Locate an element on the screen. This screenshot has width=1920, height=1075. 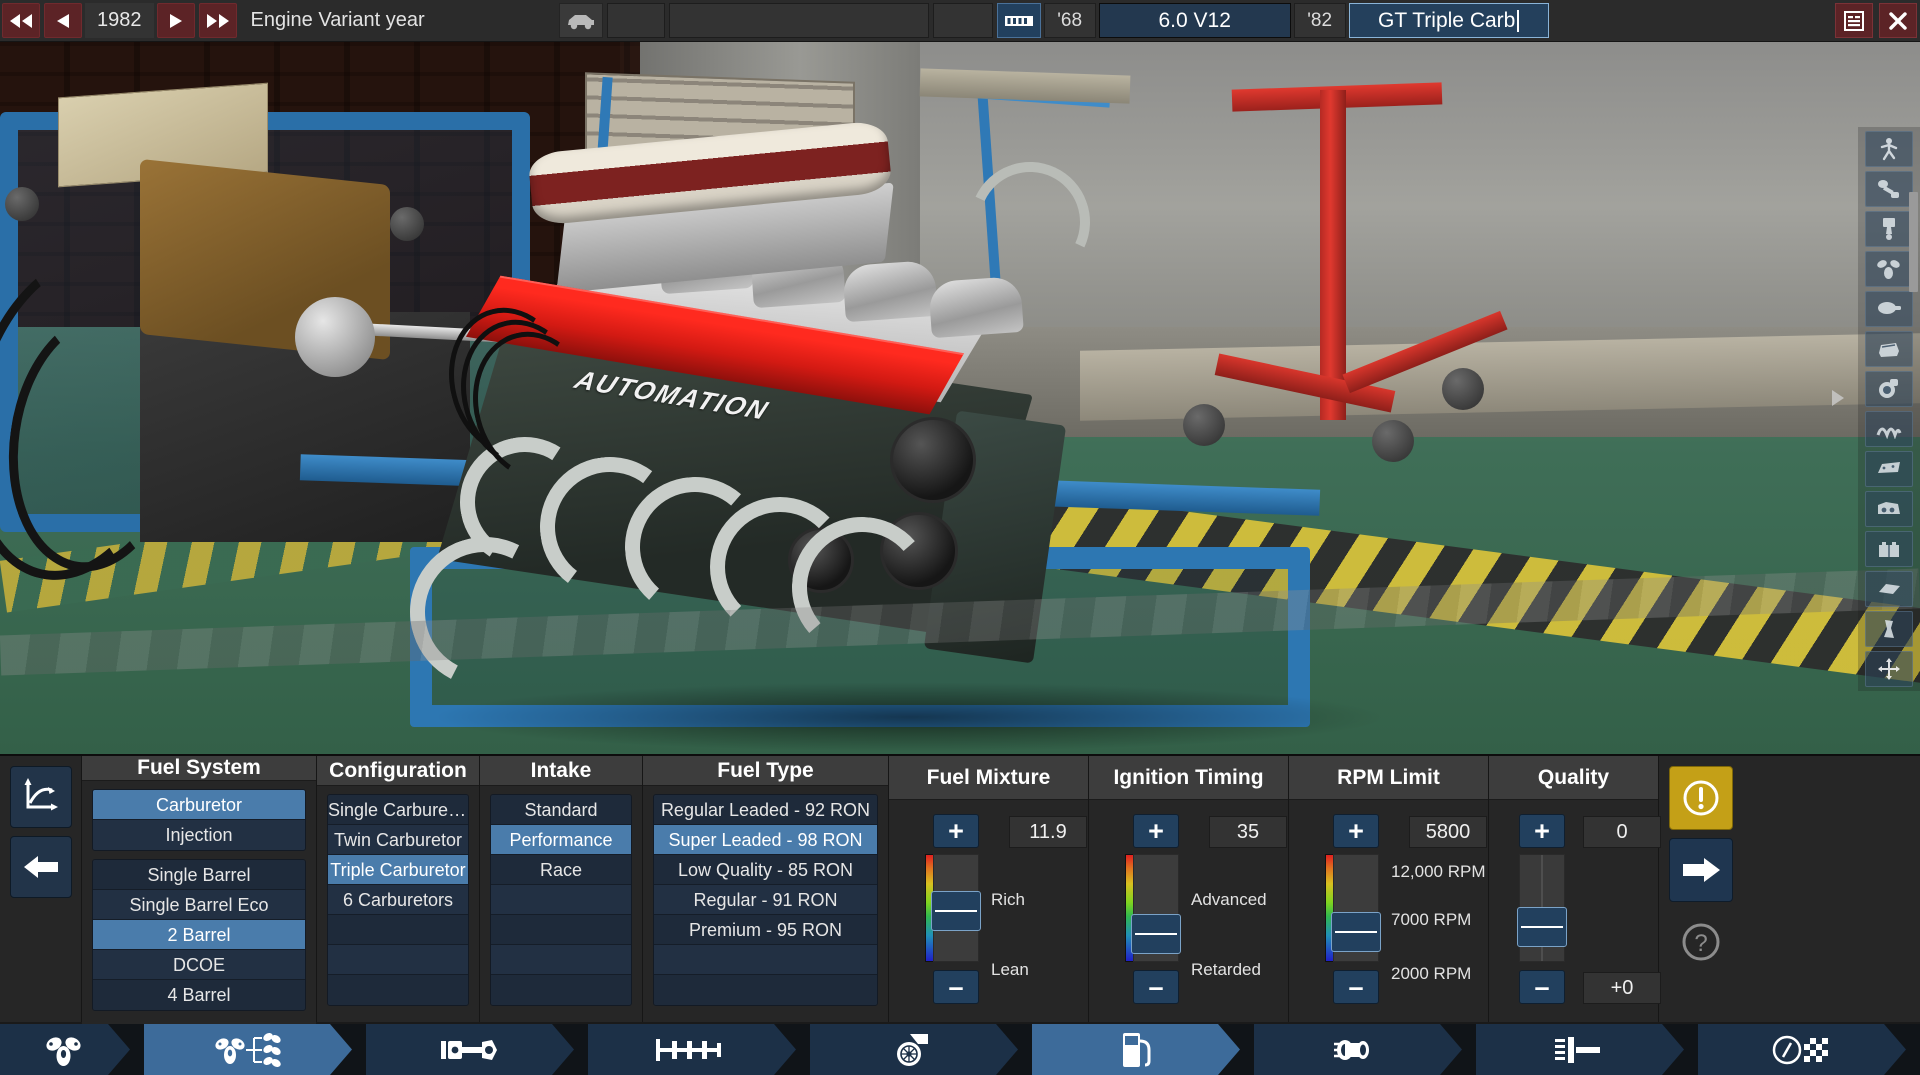
car-button is located at coordinates (580, 20).